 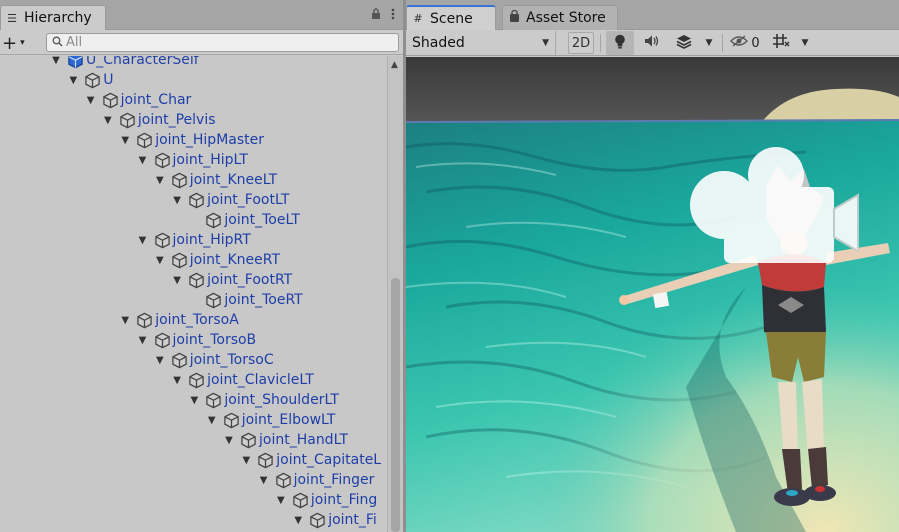 I want to click on lighting-toggle-button, so click(x=620, y=43).